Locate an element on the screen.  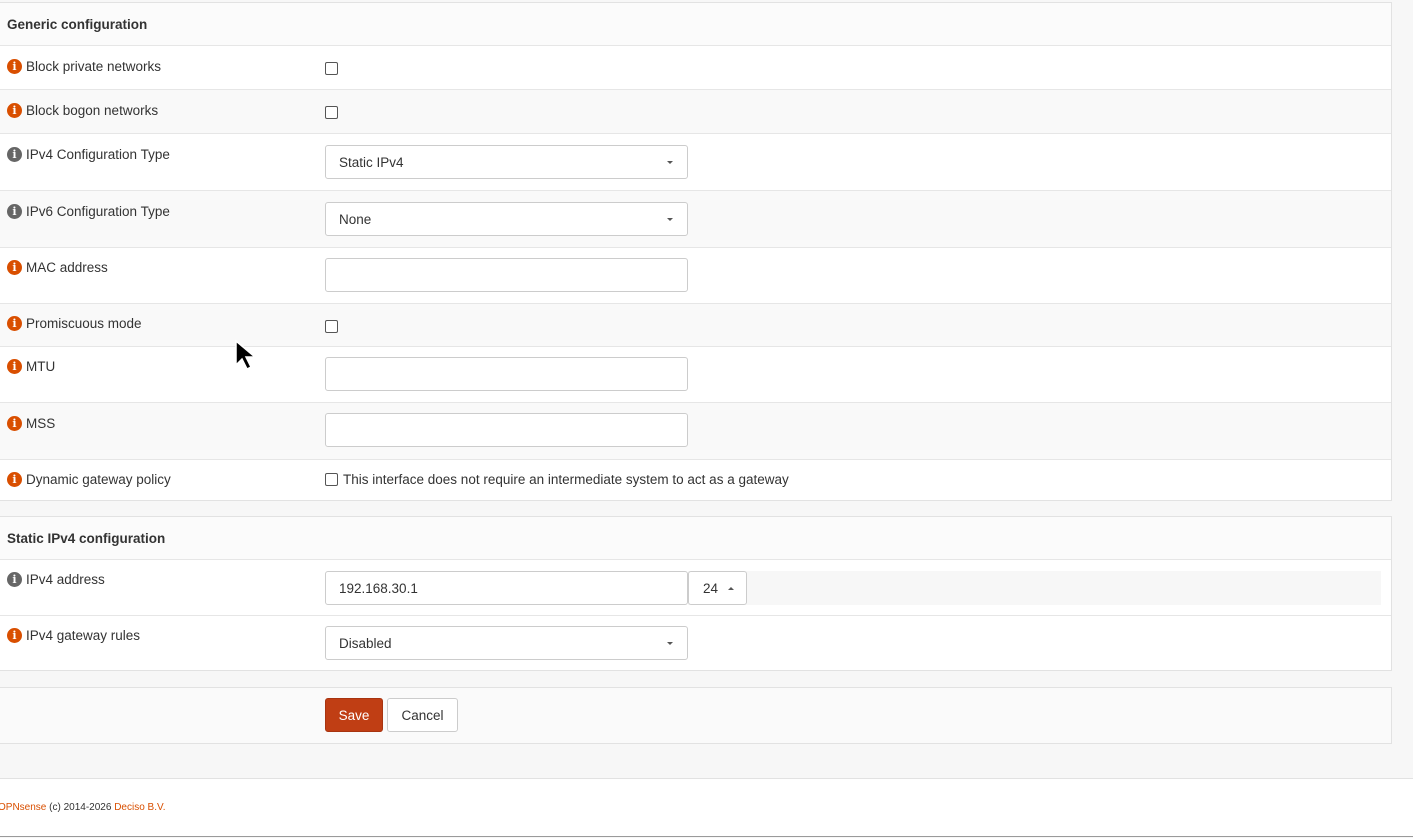
subnet-bits-select: 24 is located at coordinates (717, 588).